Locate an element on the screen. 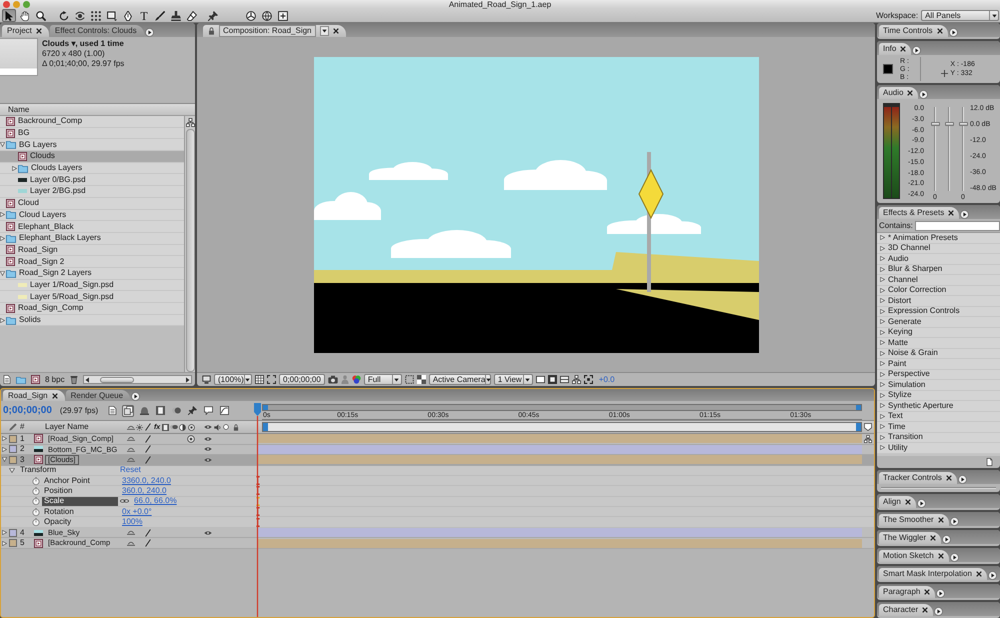 Image resolution: width=1000 pixels, height=618 pixels. chain-link-icon is located at coordinates (124, 501).